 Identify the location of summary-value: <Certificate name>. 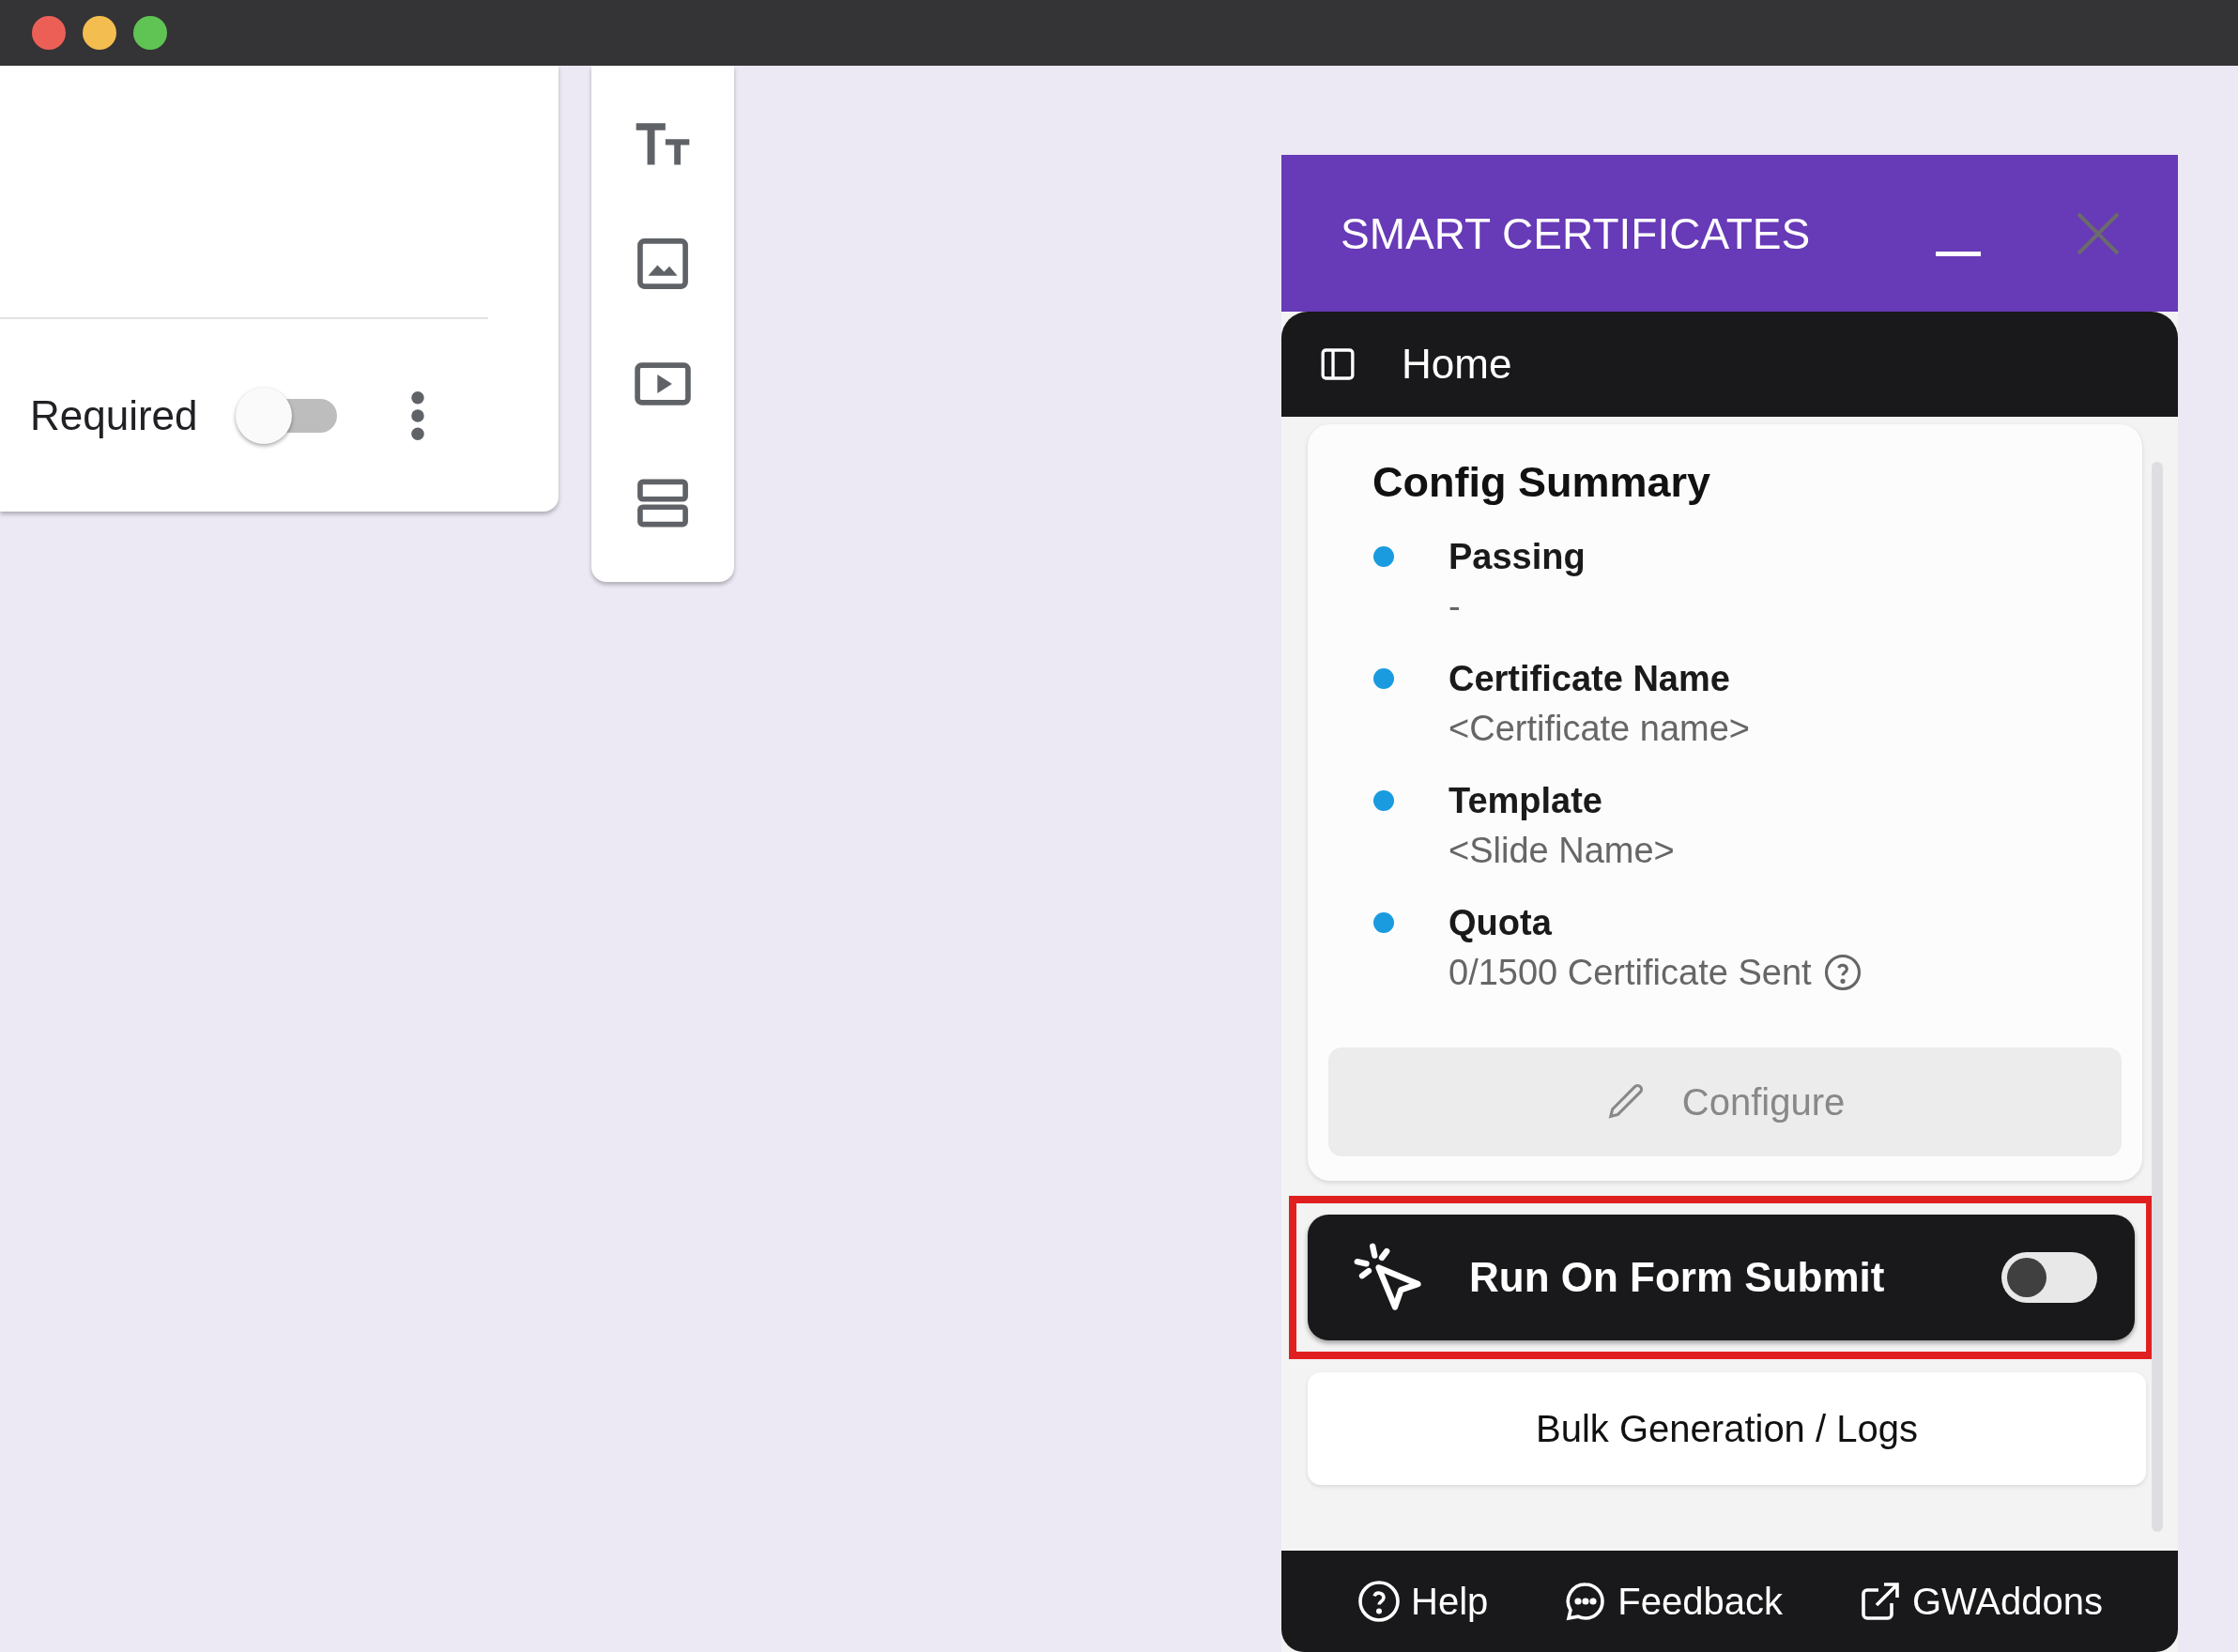
(1600, 729).